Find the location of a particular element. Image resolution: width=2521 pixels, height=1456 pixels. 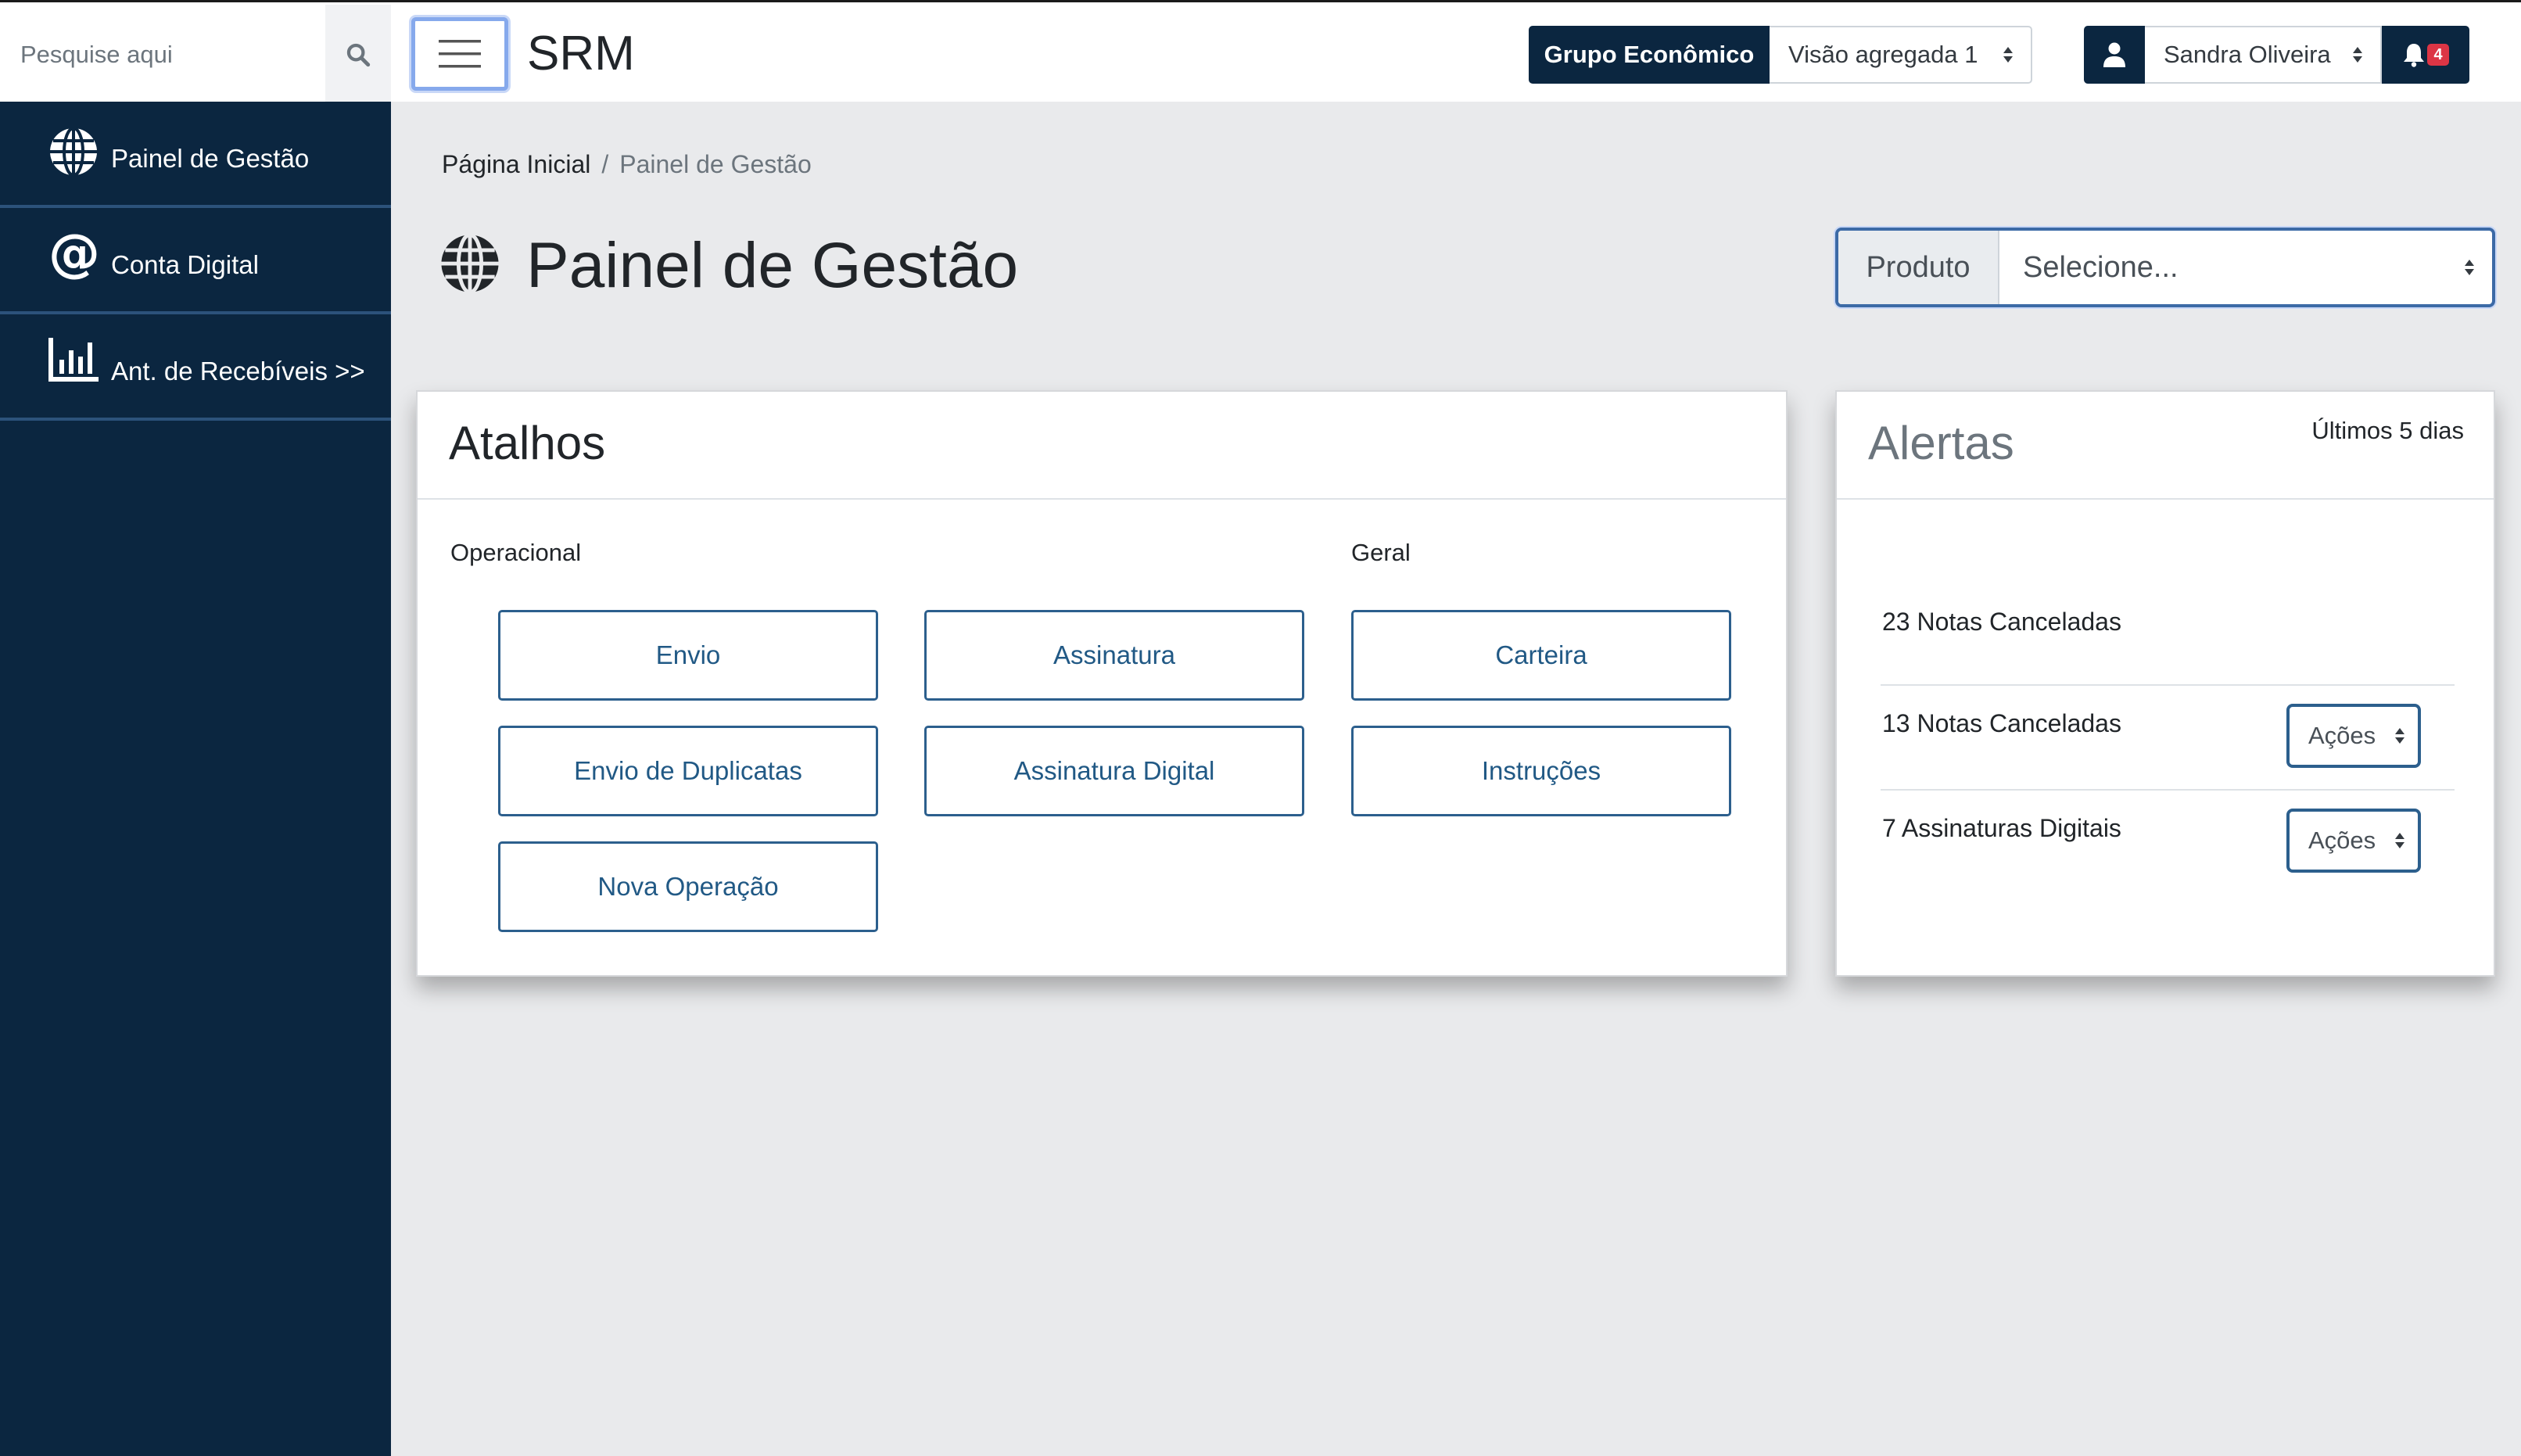

group-select: Visão agregada 1 is located at coordinates (1901, 55).